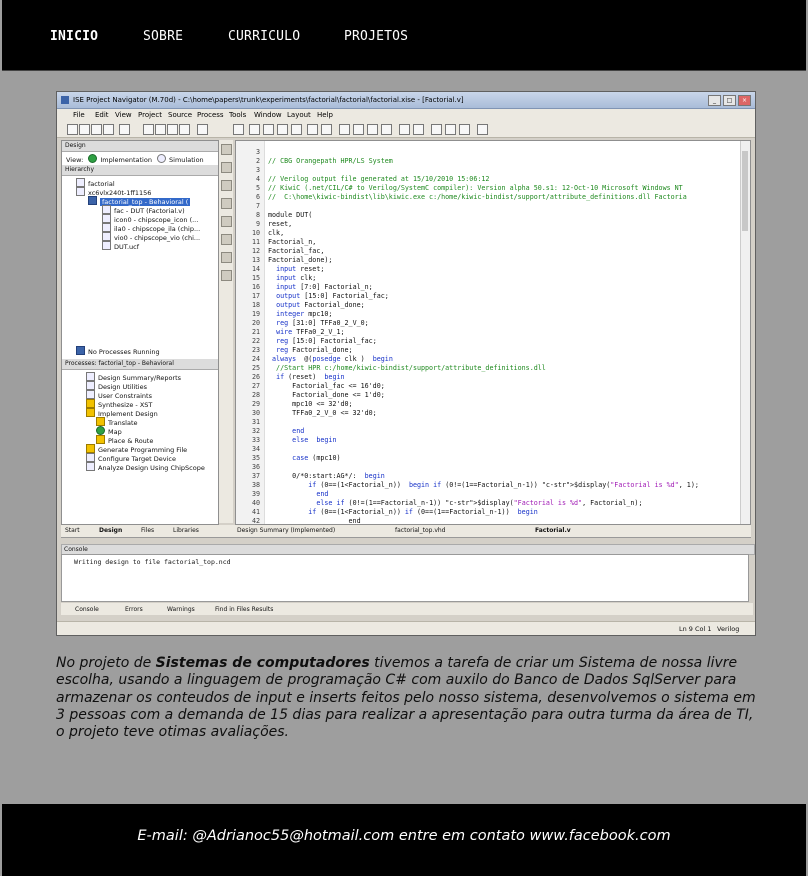 The image size is (808, 876). Describe the element at coordinates (148, 530) in the screenshot. I see `tab-files: Files` at that location.